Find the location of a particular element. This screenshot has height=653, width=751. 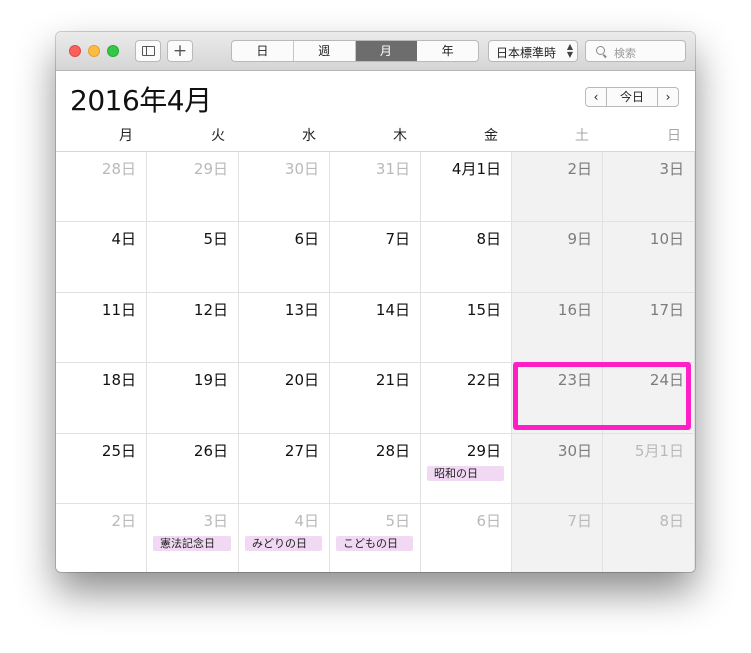

previous-month-button: ‹ is located at coordinates (596, 97).